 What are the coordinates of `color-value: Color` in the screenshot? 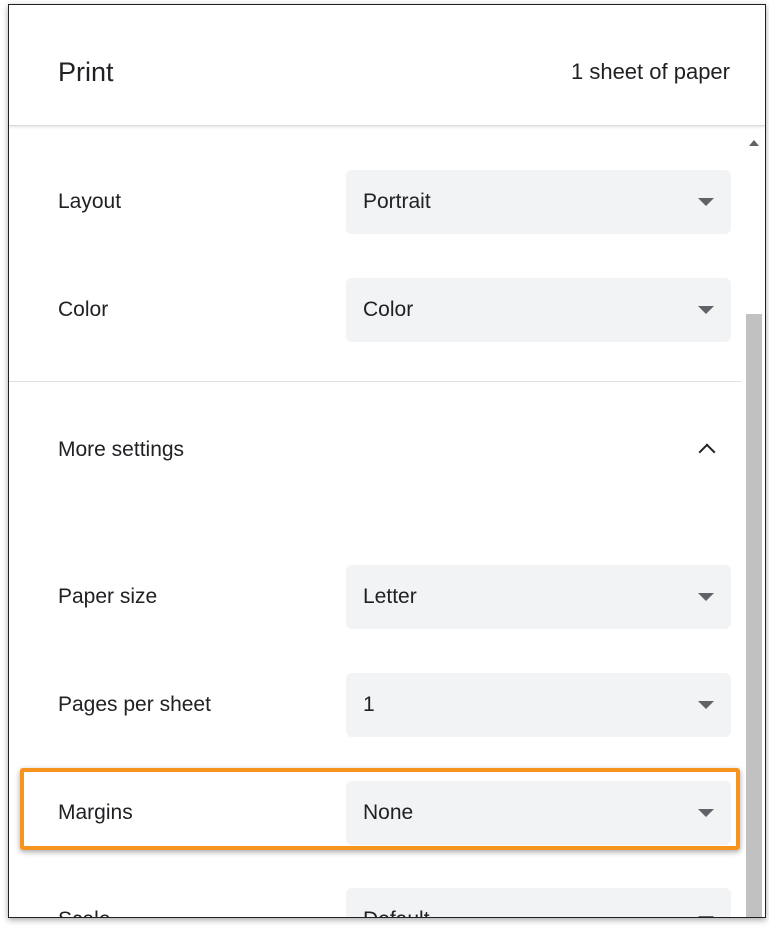 It's located at (388, 309).